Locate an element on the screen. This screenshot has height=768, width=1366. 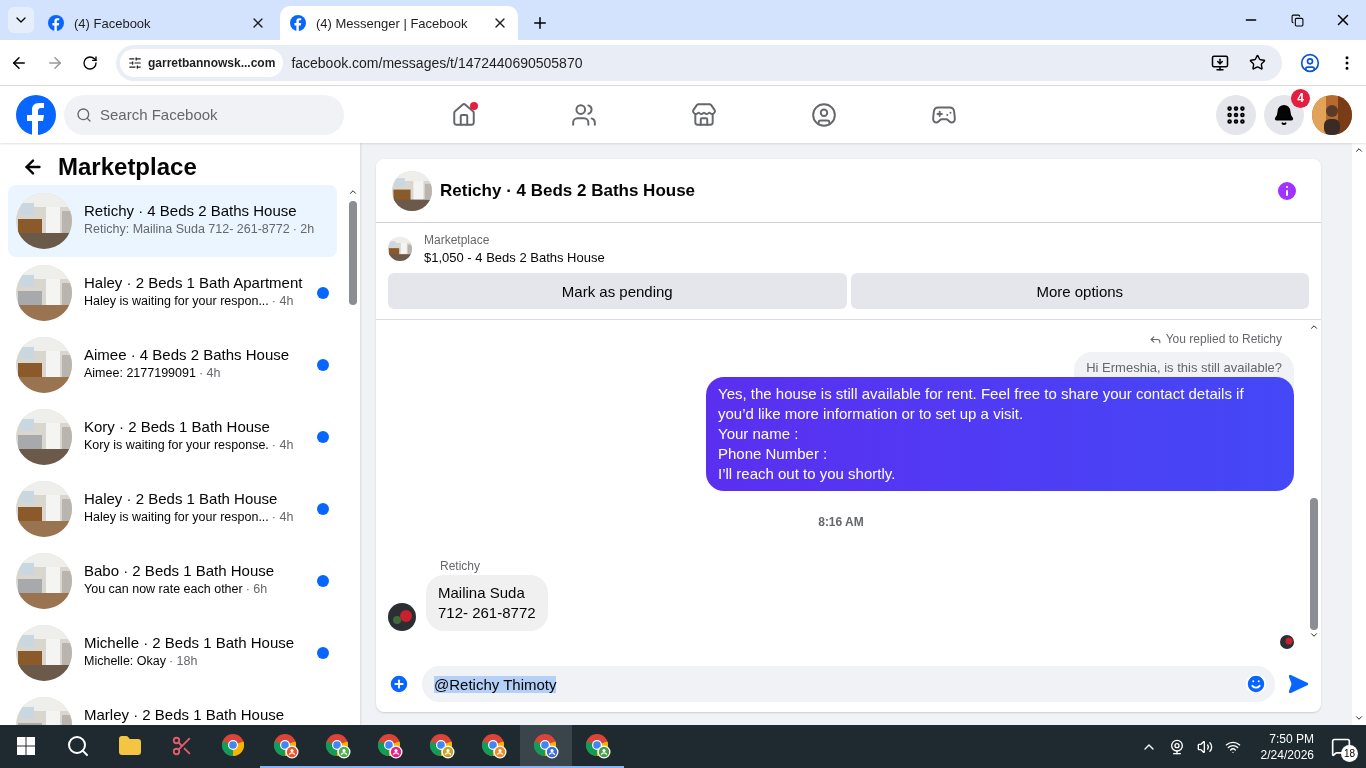
profile-icon is located at coordinates (1310, 62).